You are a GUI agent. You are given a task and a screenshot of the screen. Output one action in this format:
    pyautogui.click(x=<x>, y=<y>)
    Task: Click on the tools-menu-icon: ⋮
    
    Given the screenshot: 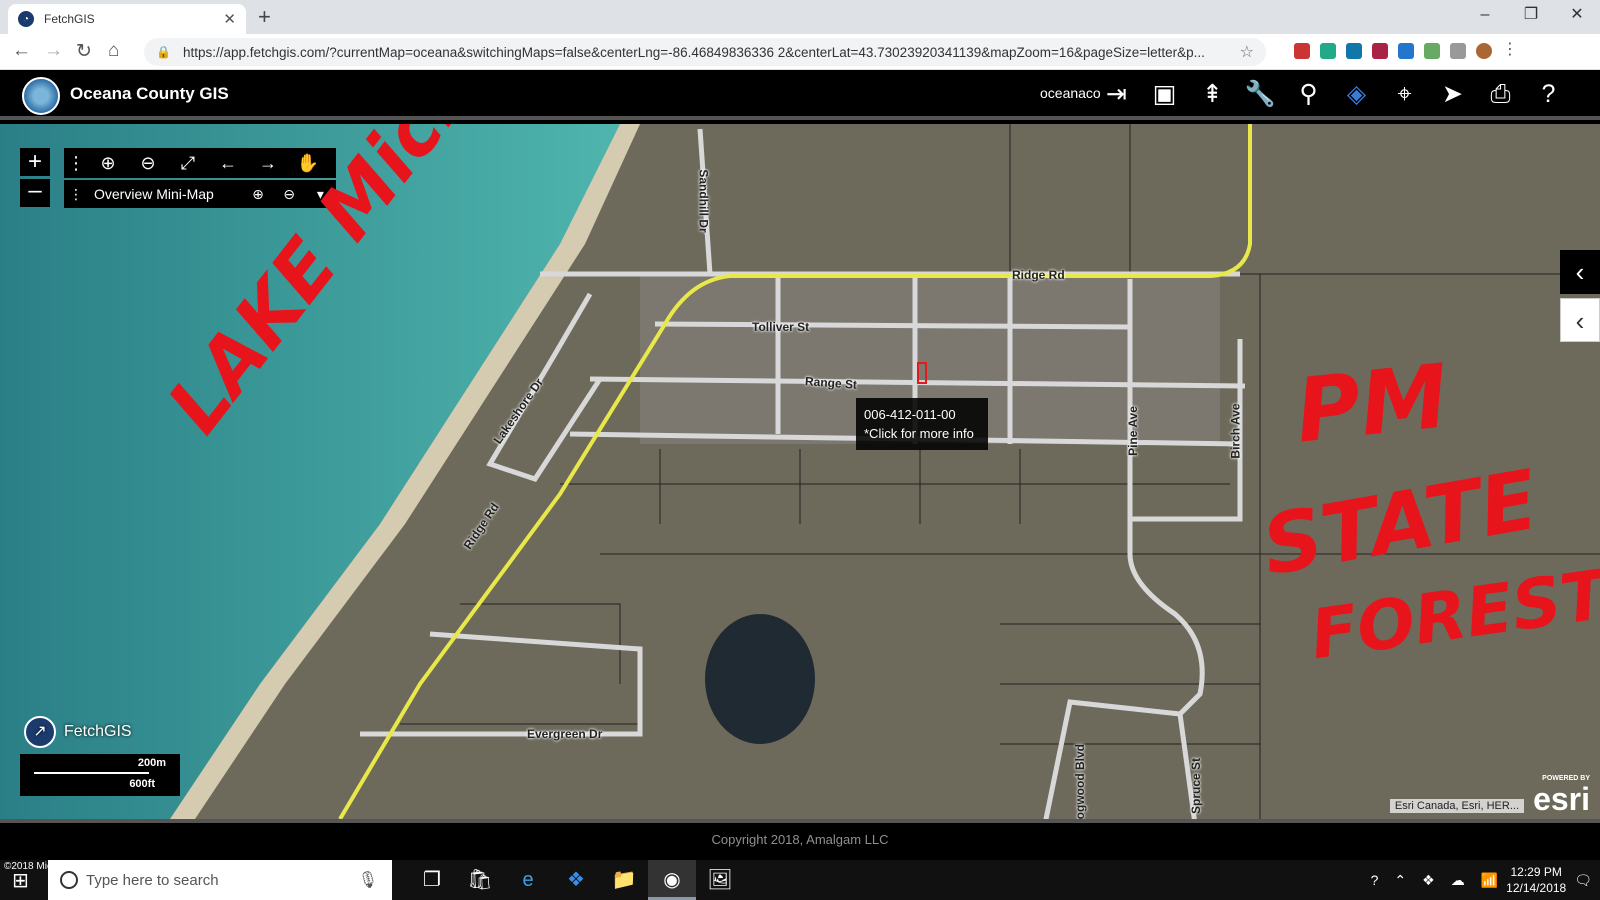 What is the action you would take?
    pyautogui.click(x=76, y=163)
    